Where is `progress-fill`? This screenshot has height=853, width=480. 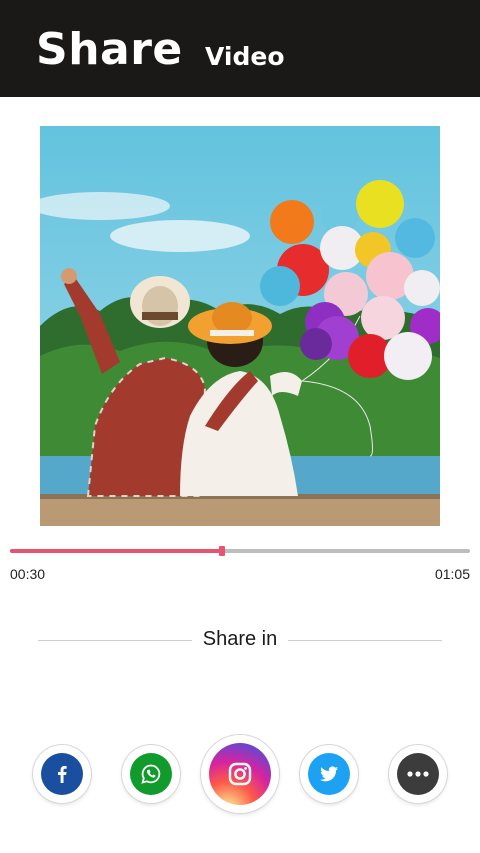
progress-fill is located at coordinates (116, 551).